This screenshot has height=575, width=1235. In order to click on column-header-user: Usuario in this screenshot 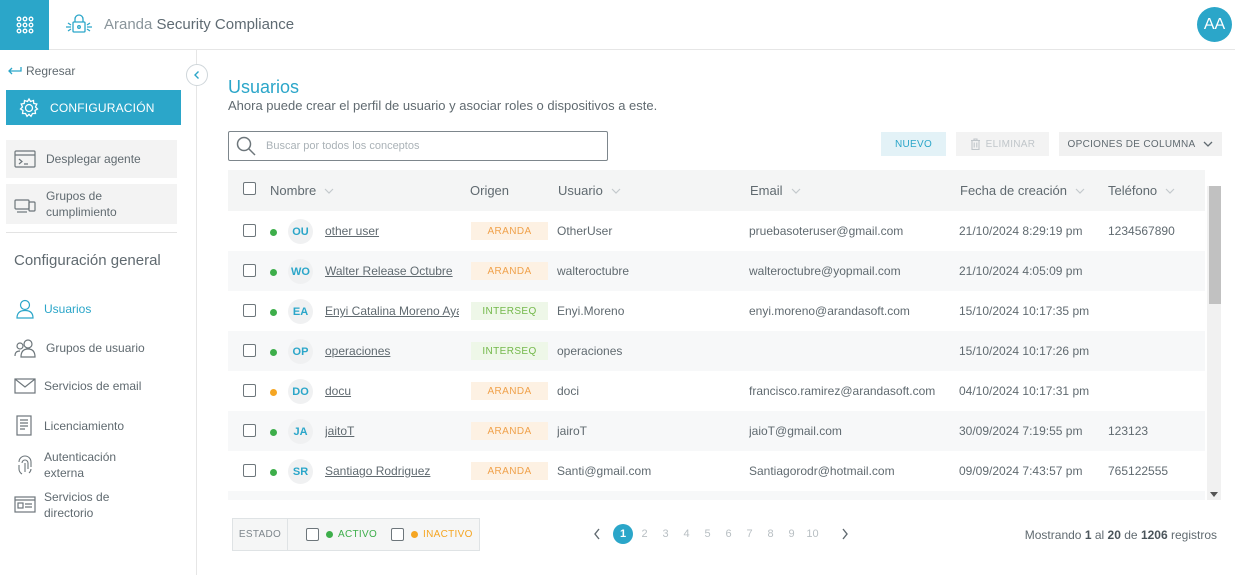, I will do `click(589, 190)`.